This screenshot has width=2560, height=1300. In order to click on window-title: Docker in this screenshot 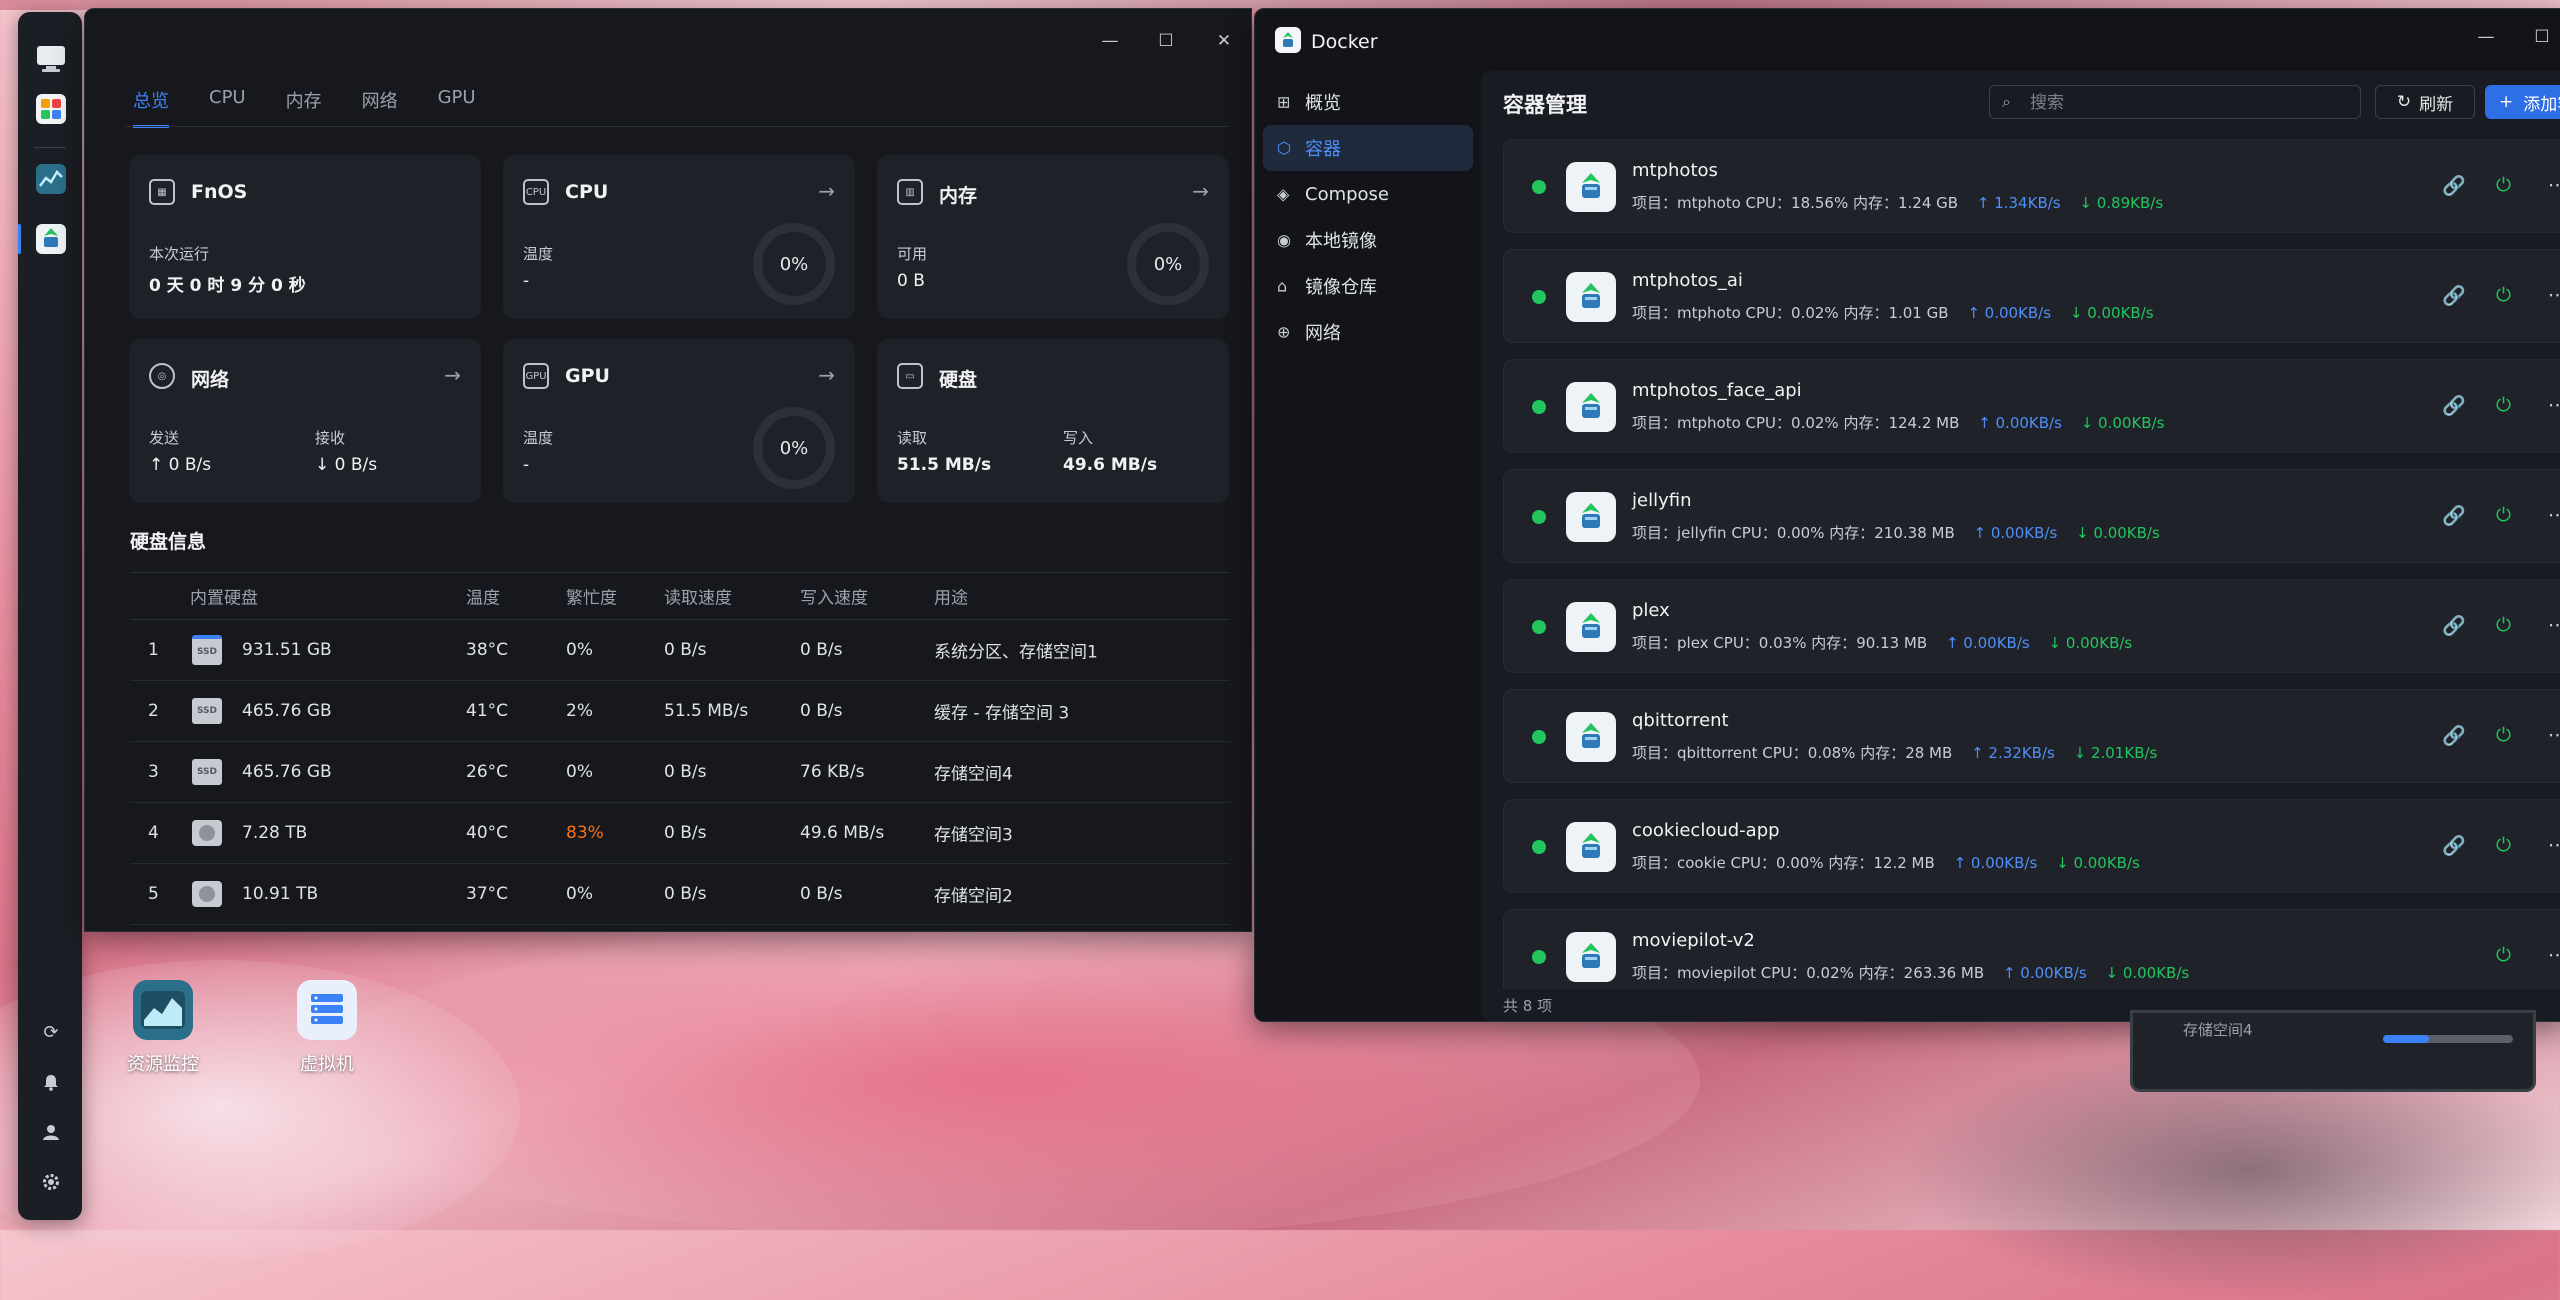, I will do `click(1344, 42)`.